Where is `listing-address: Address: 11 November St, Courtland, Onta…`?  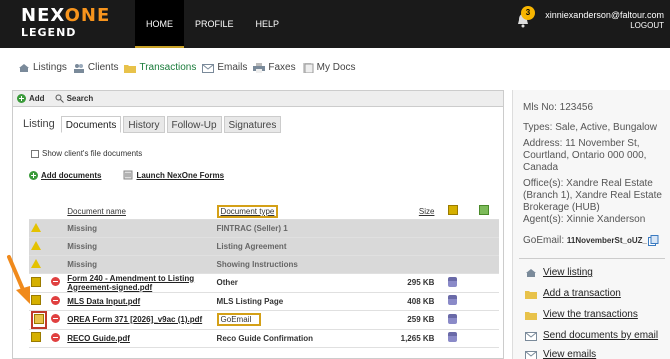 listing-address: Address: 11 November St, Courtland, Onta… is located at coordinates (585, 155).